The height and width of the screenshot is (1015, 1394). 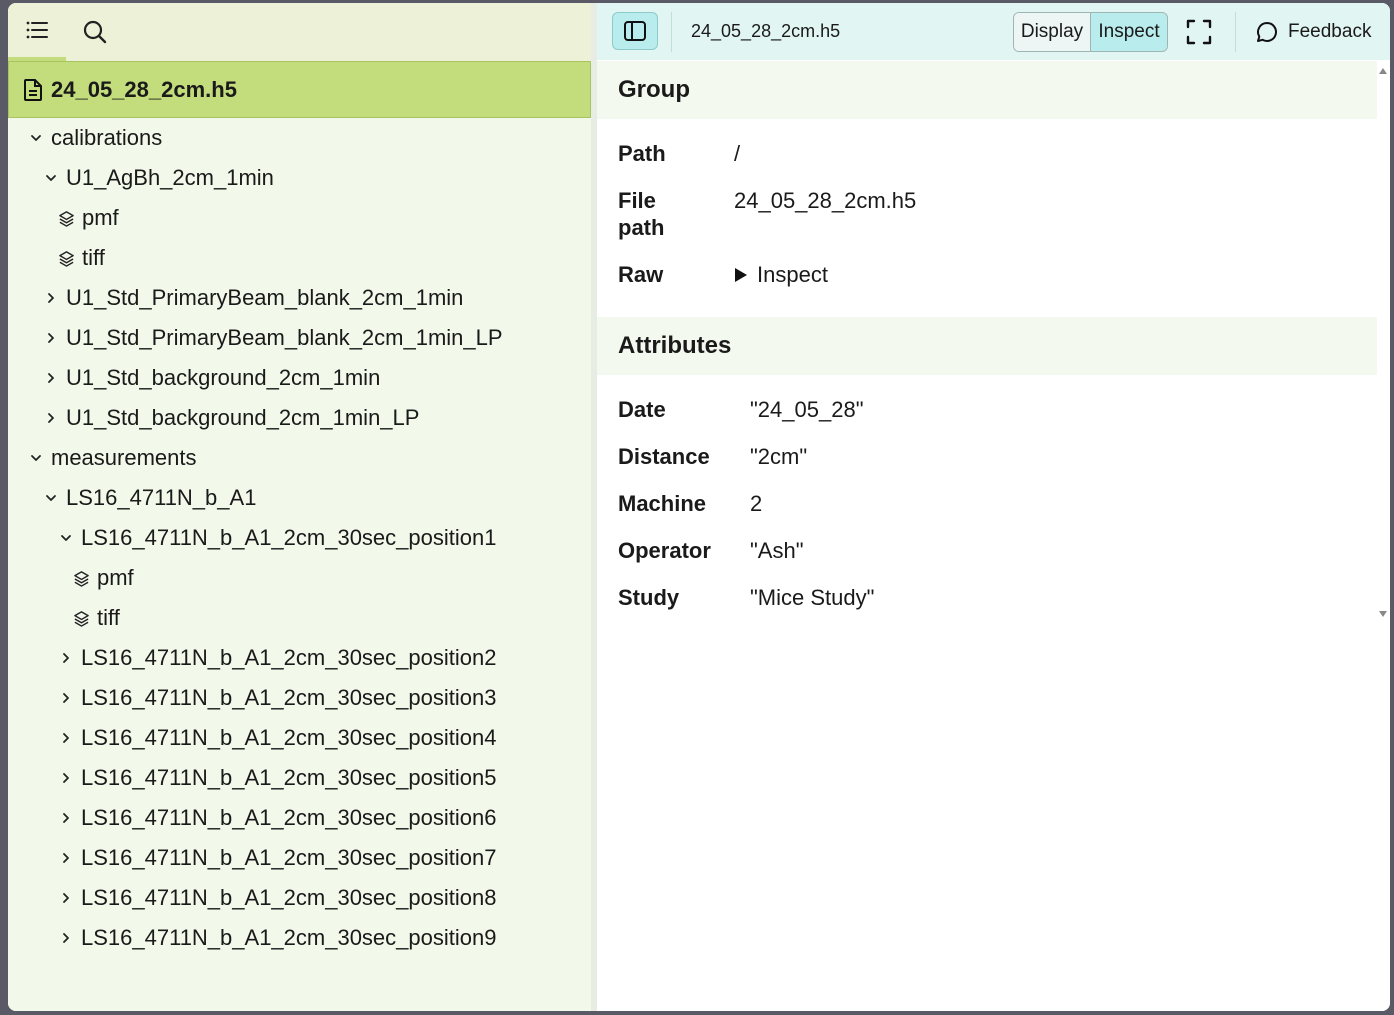 What do you see at coordinates (284, 337) in the screenshot?
I see `tree-item-label: U1_Std_PrimaryBeam_blank_2cm_1min_LP` at bounding box center [284, 337].